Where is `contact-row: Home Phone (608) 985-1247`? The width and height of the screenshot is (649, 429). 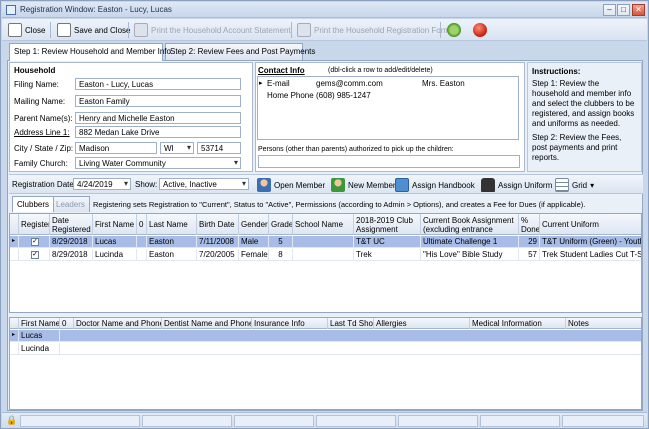 contact-row: Home Phone (608) 985-1247 is located at coordinates (388, 96).